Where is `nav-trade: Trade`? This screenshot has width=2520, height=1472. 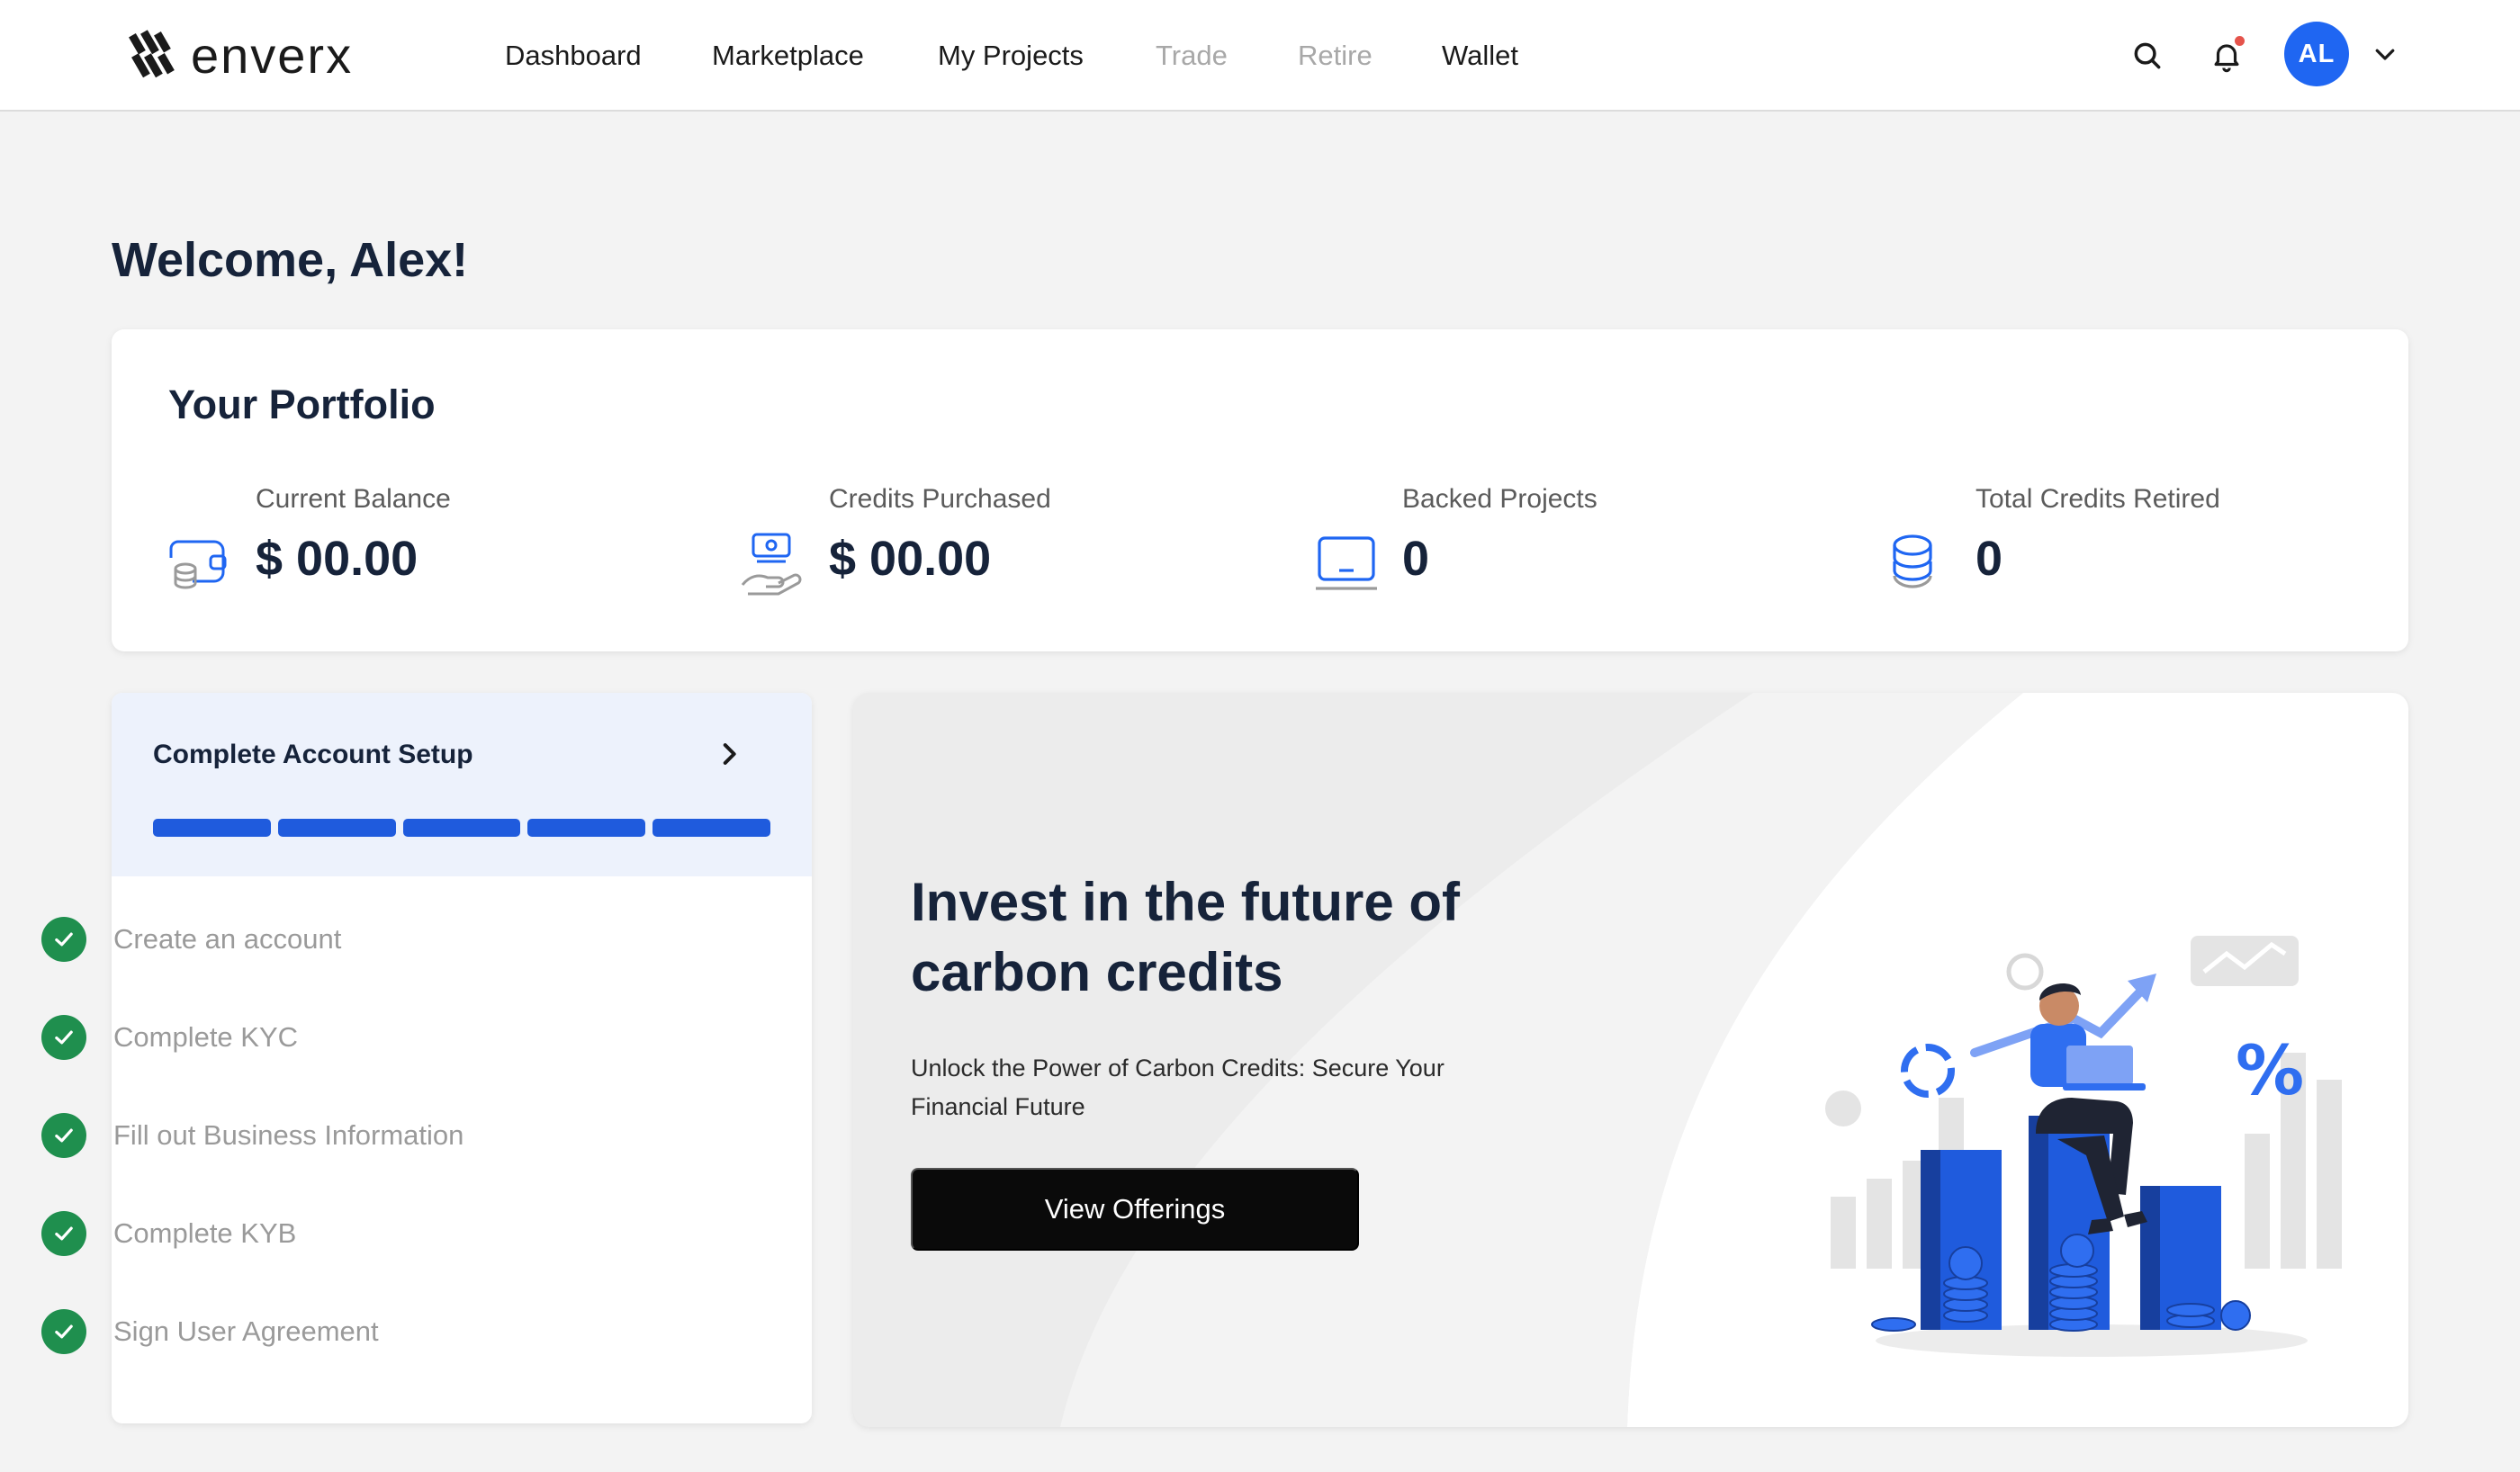 nav-trade: Trade is located at coordinates (1192, 56).